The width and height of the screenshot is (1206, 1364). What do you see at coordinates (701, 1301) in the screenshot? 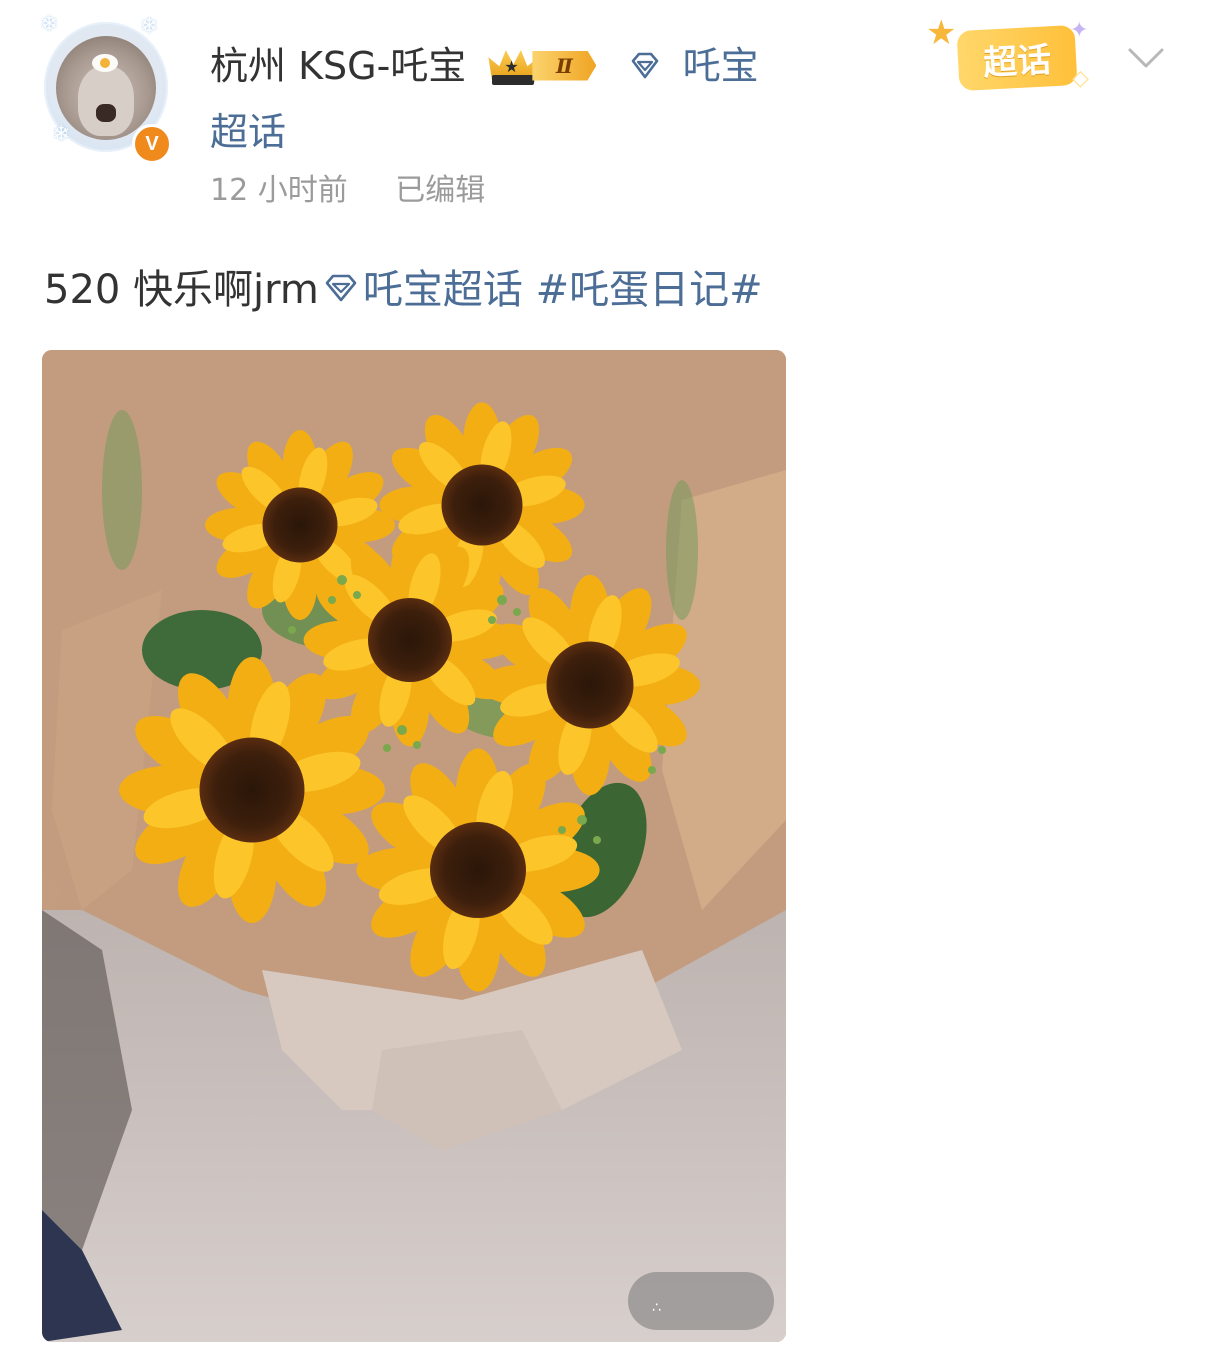
I see `image-indicator: ∴` at bounding box center [701, 1301].